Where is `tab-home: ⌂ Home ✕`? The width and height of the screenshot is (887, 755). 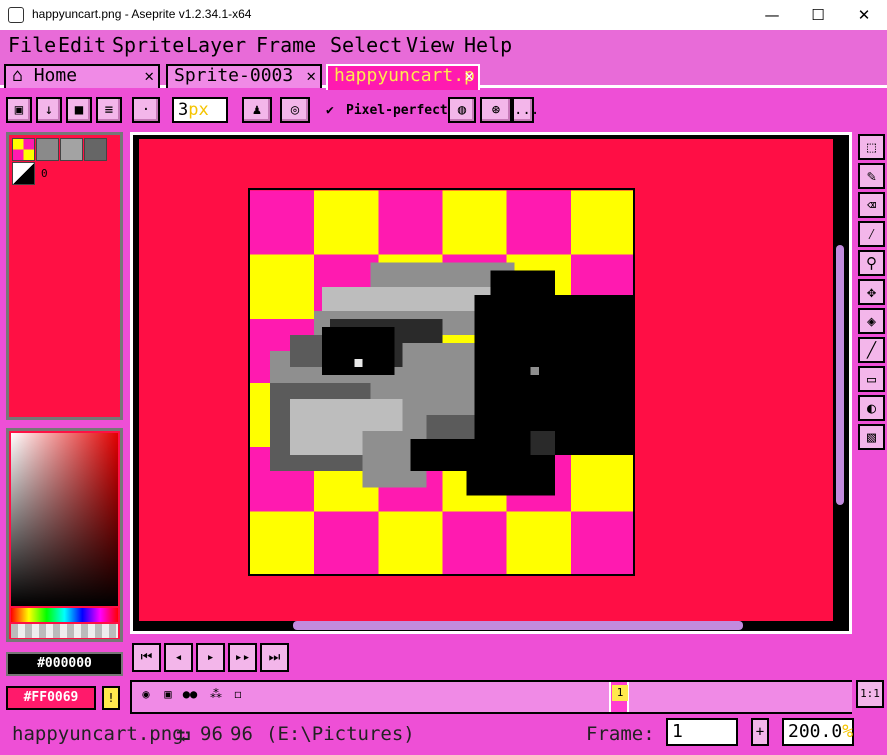
tab-home: ⌂ Home ✕ is located at coordinates (82, 76).